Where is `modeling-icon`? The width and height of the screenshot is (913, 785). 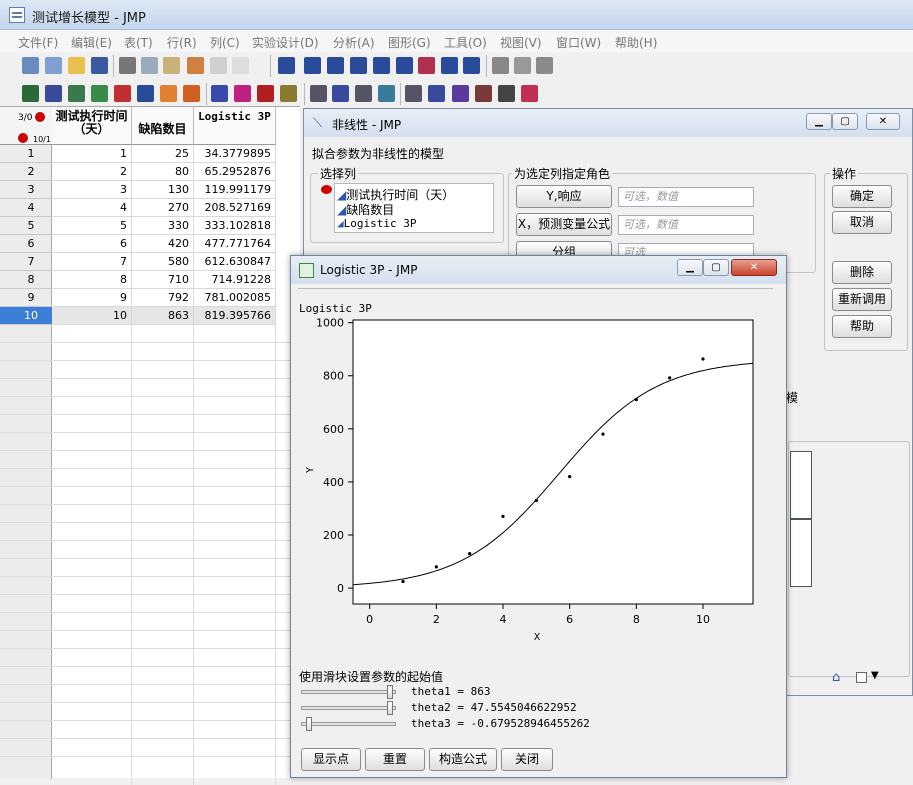 modeling-icon is located at coordinates (381, 65).